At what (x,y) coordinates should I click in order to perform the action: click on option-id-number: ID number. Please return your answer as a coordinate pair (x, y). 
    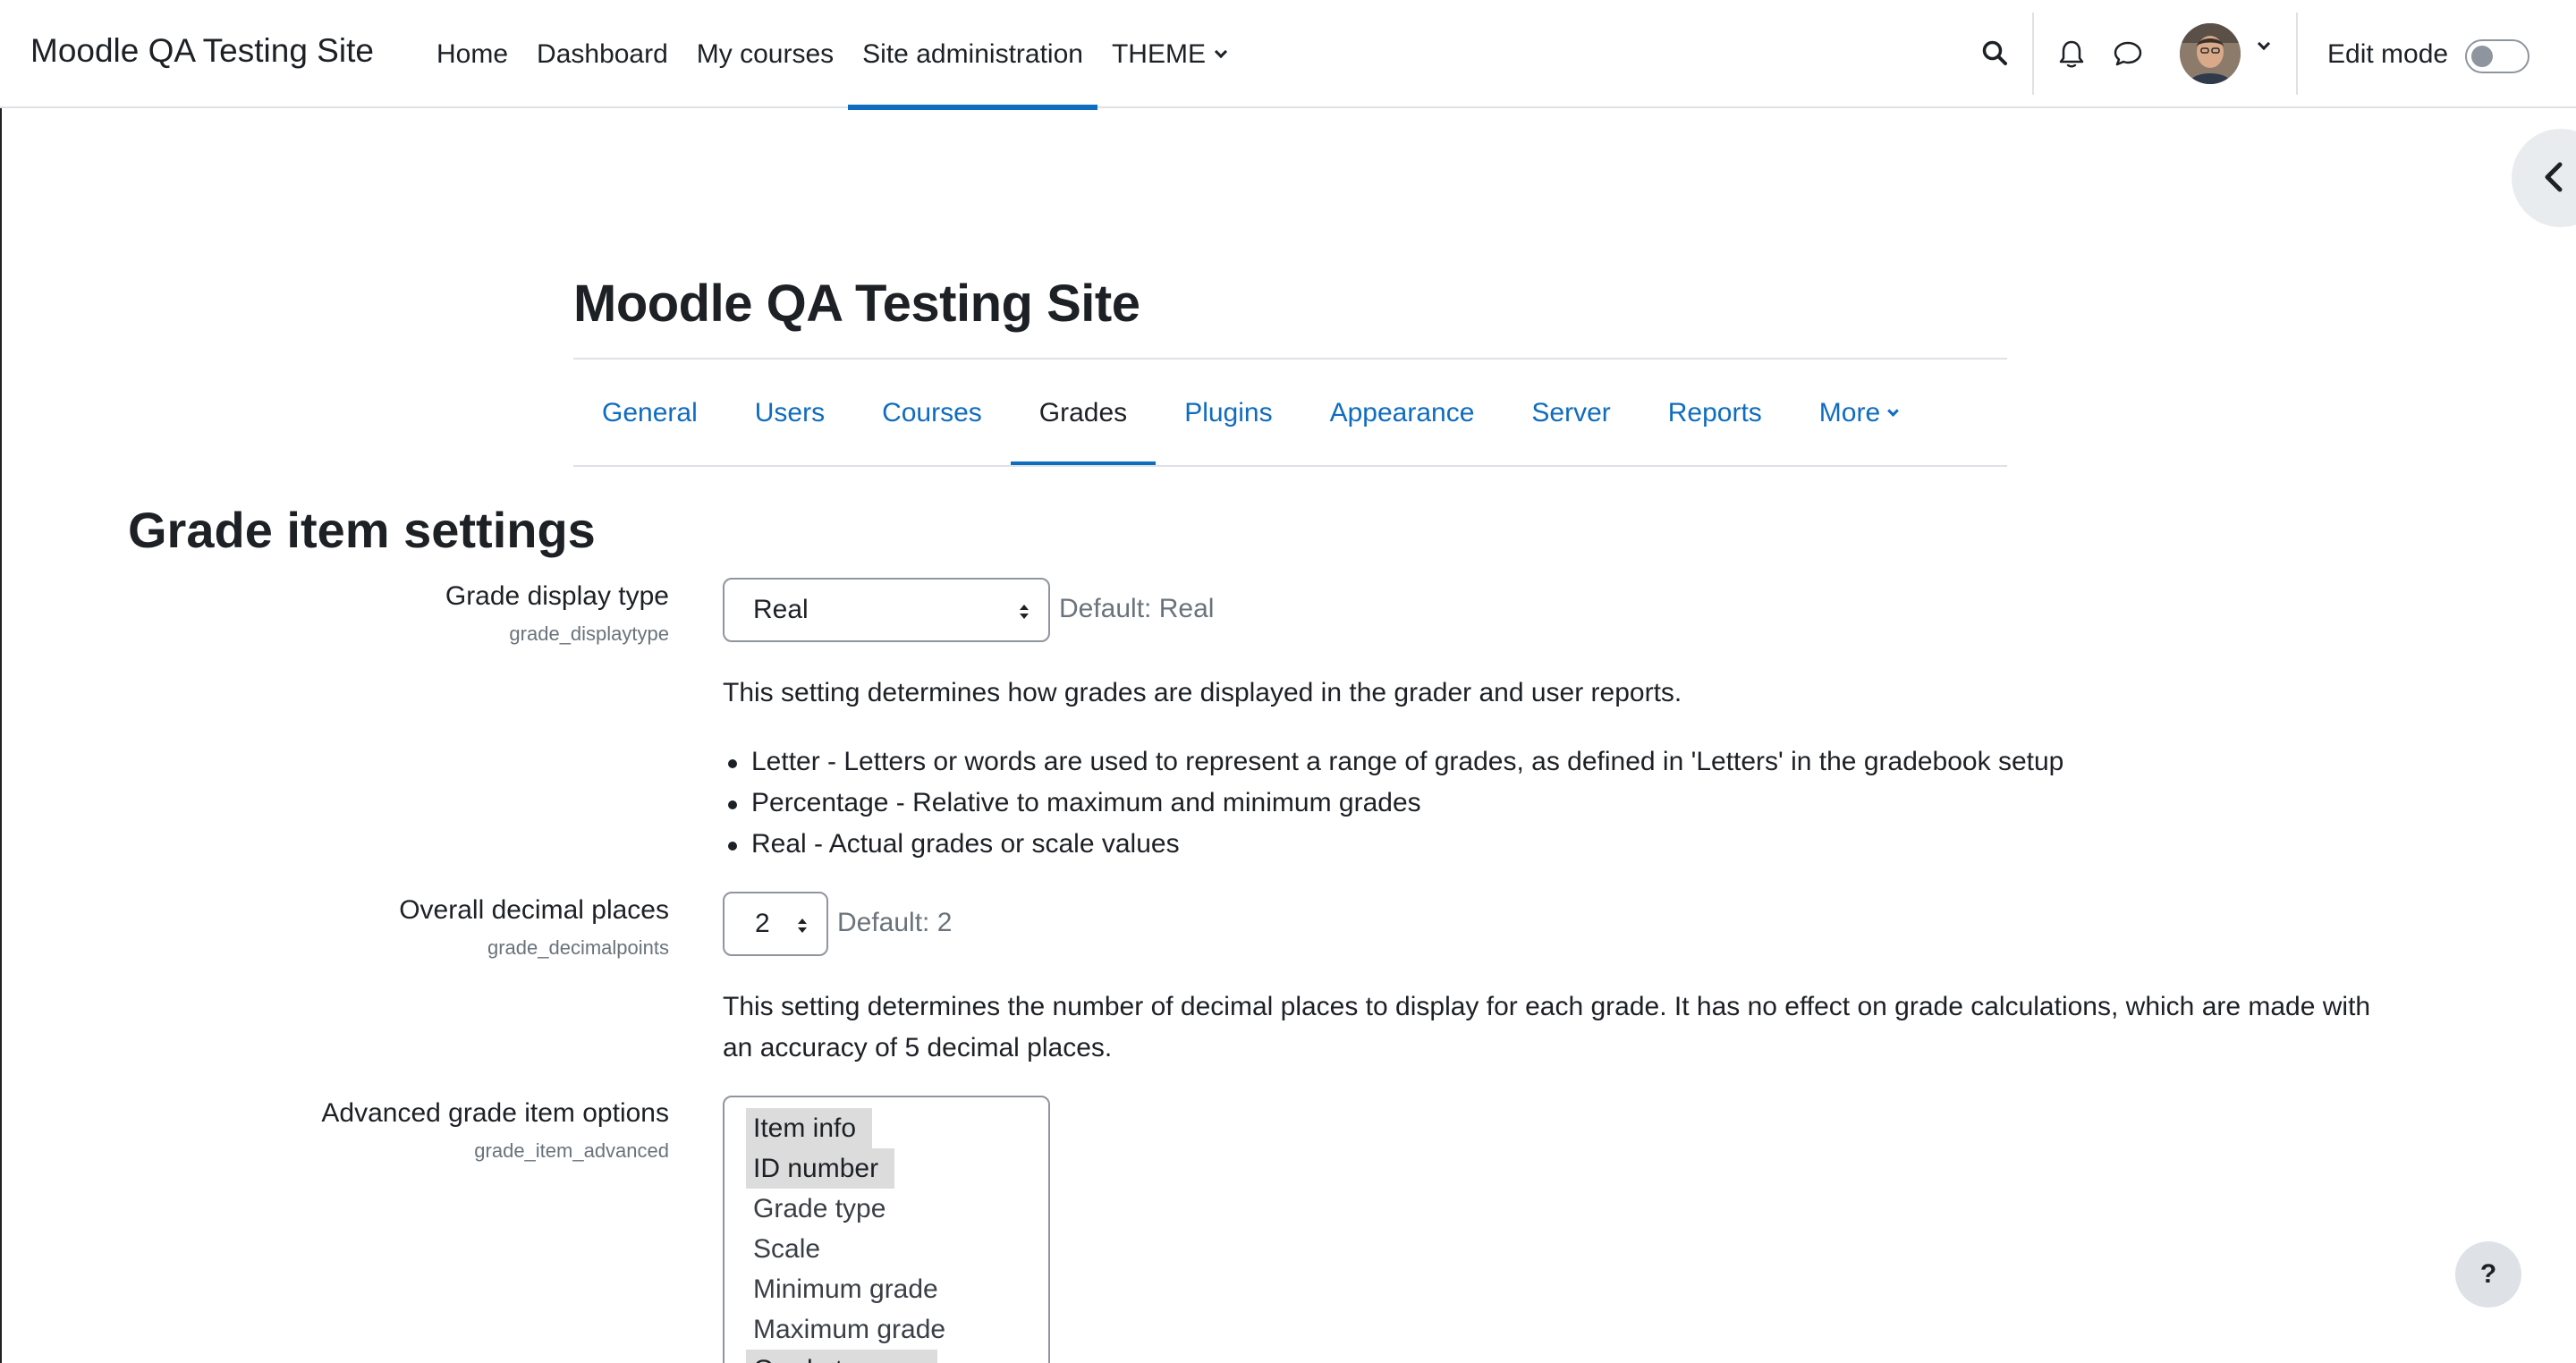
    Looking at the image, I should click on (820, 1169).